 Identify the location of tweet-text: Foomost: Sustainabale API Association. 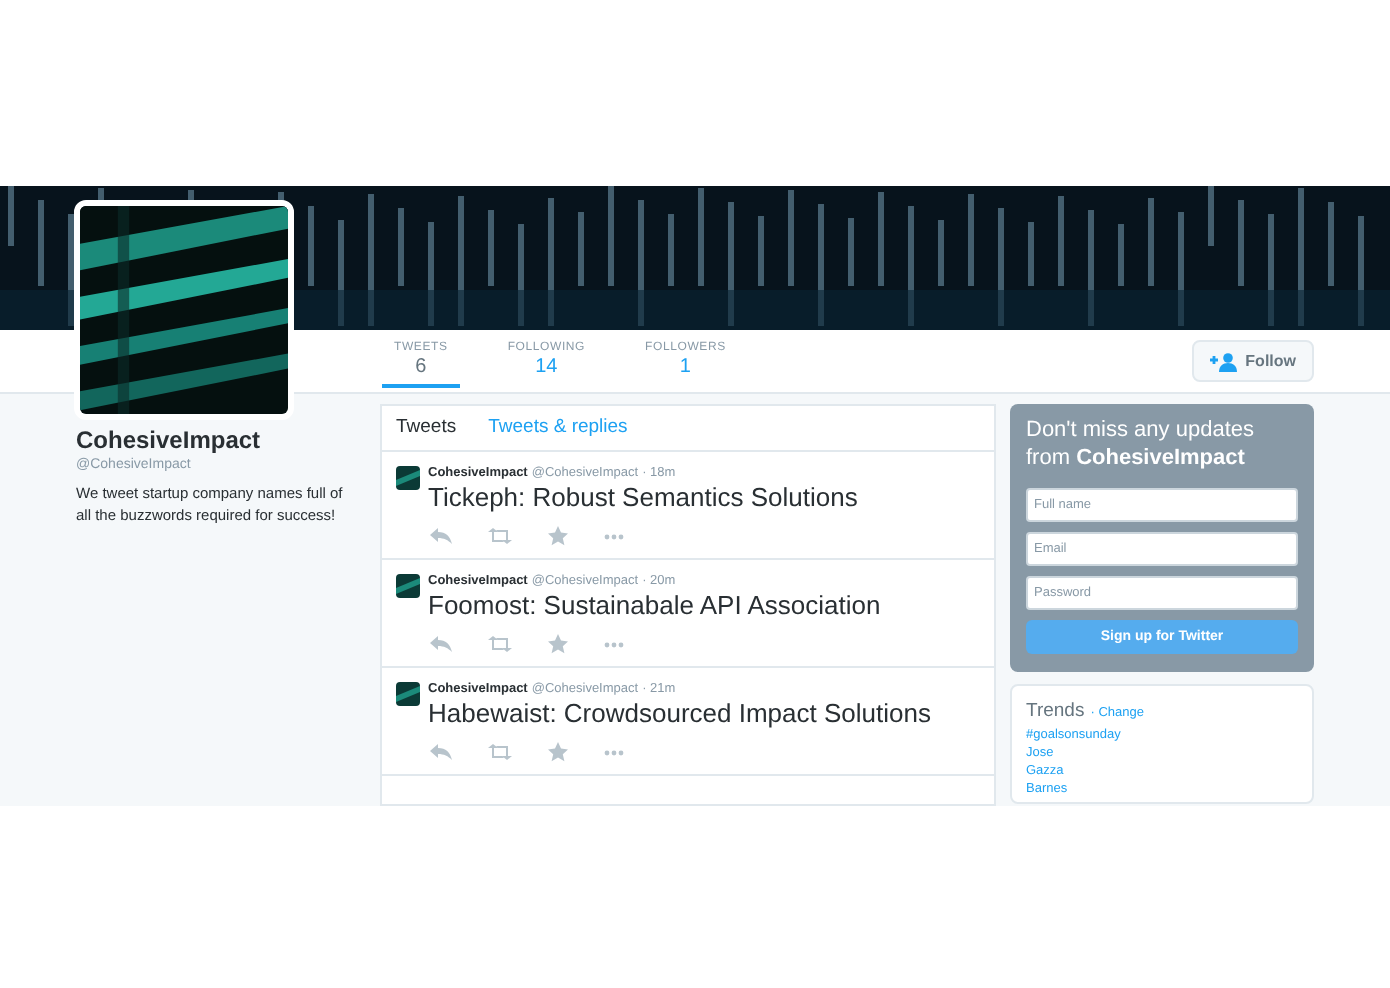
(654, 605).